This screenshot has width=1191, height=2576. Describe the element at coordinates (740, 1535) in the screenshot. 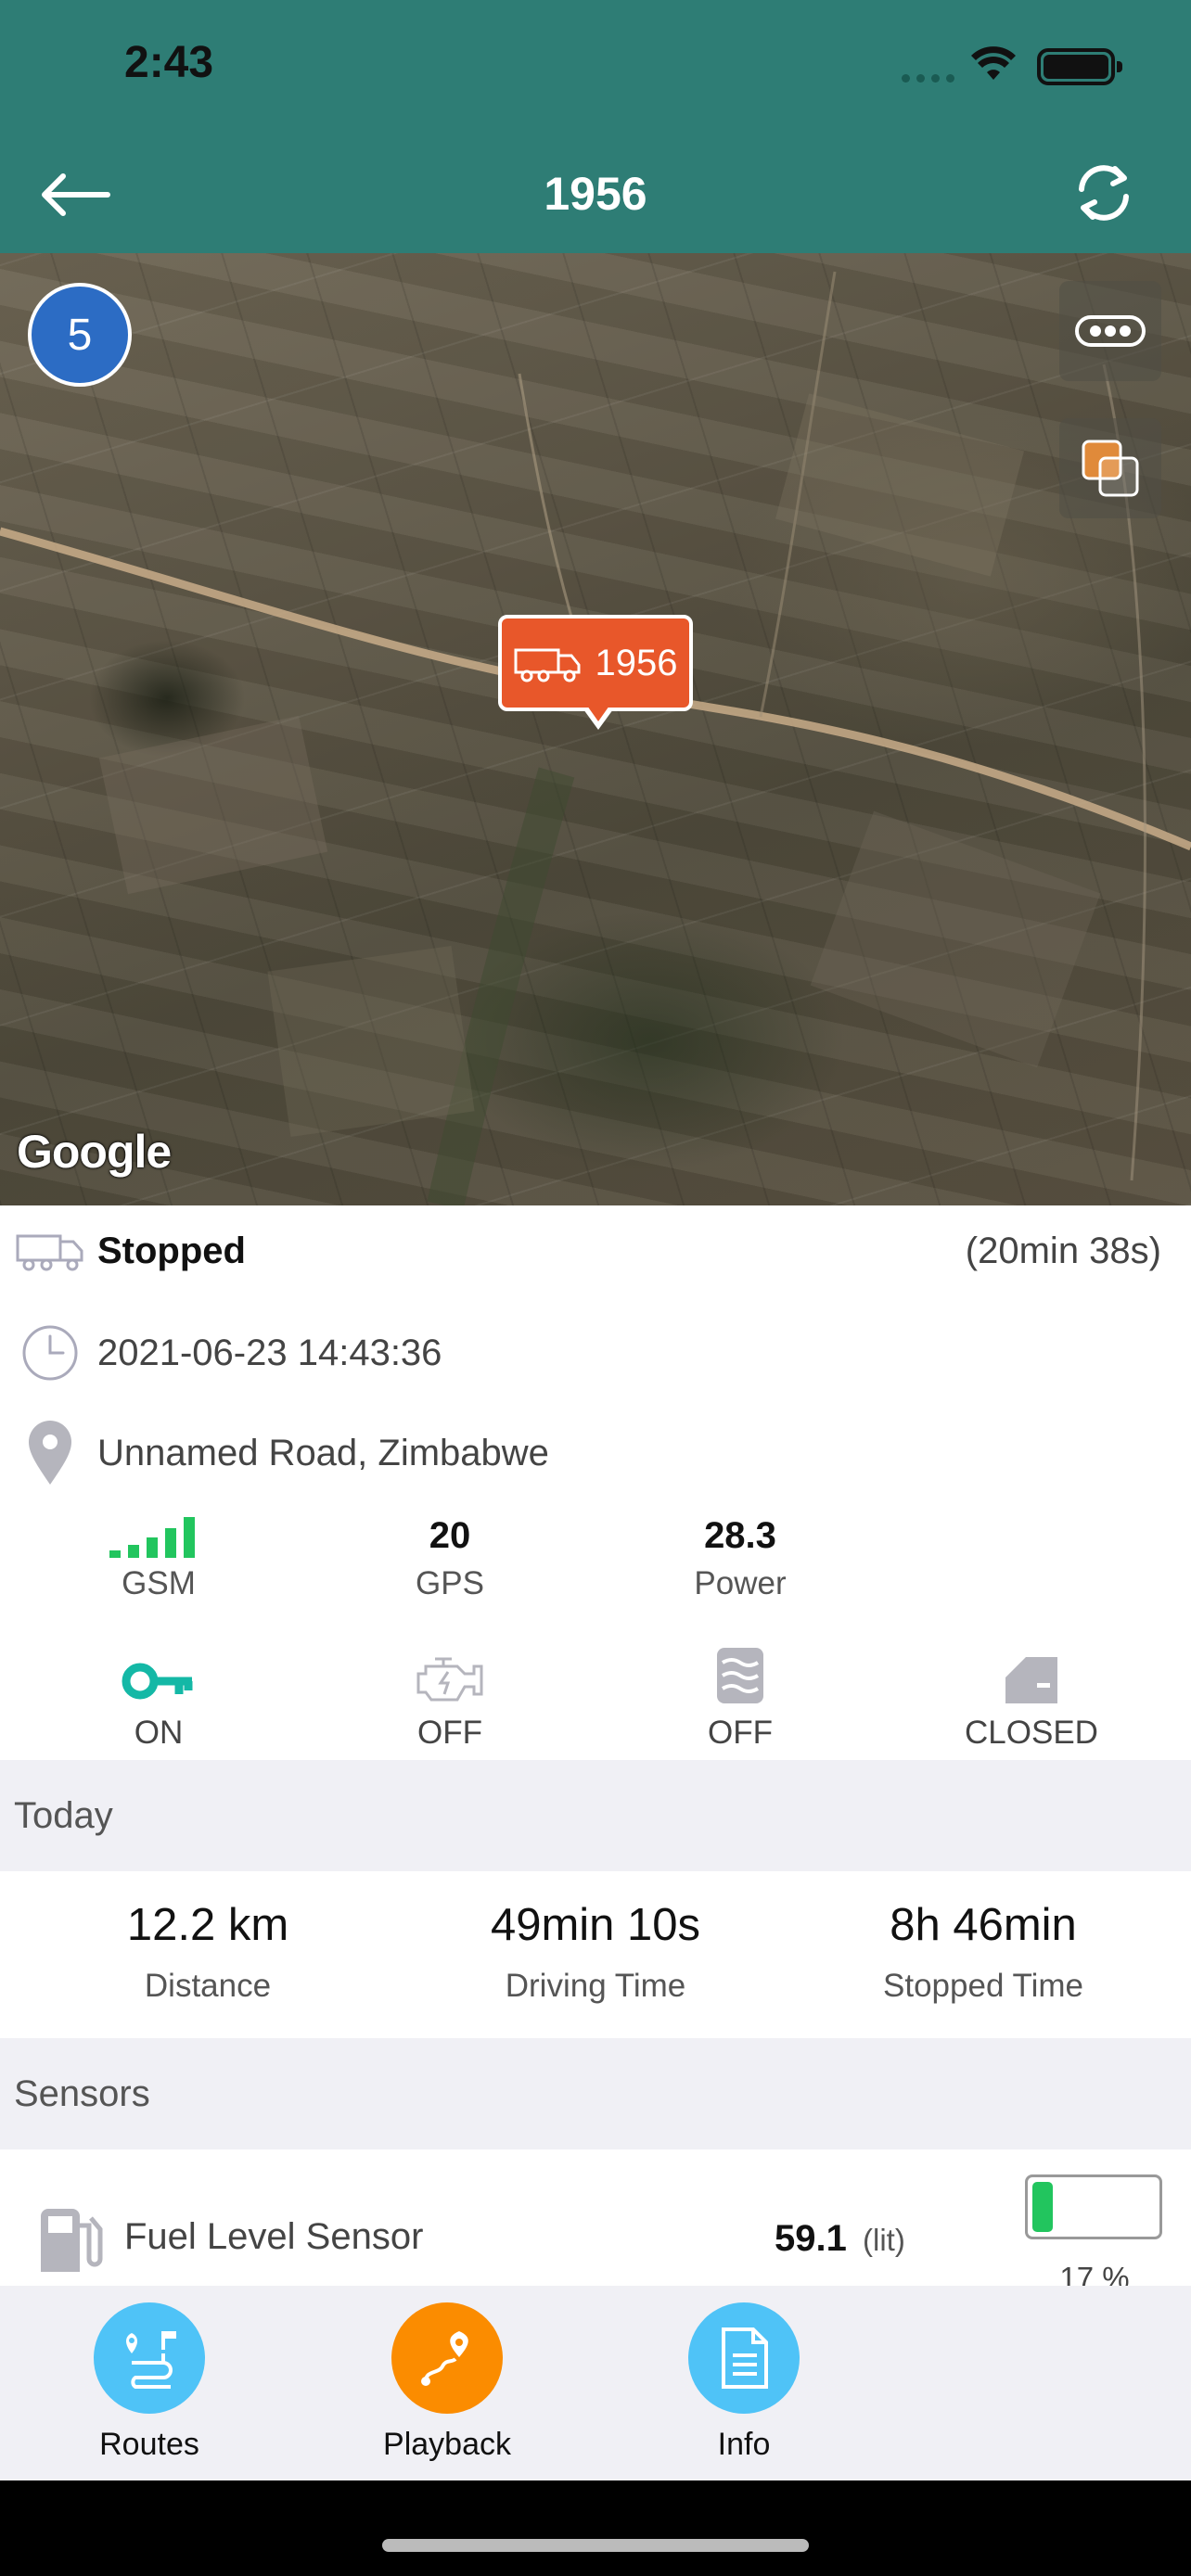

I see `power-value: 28.3` at that location.